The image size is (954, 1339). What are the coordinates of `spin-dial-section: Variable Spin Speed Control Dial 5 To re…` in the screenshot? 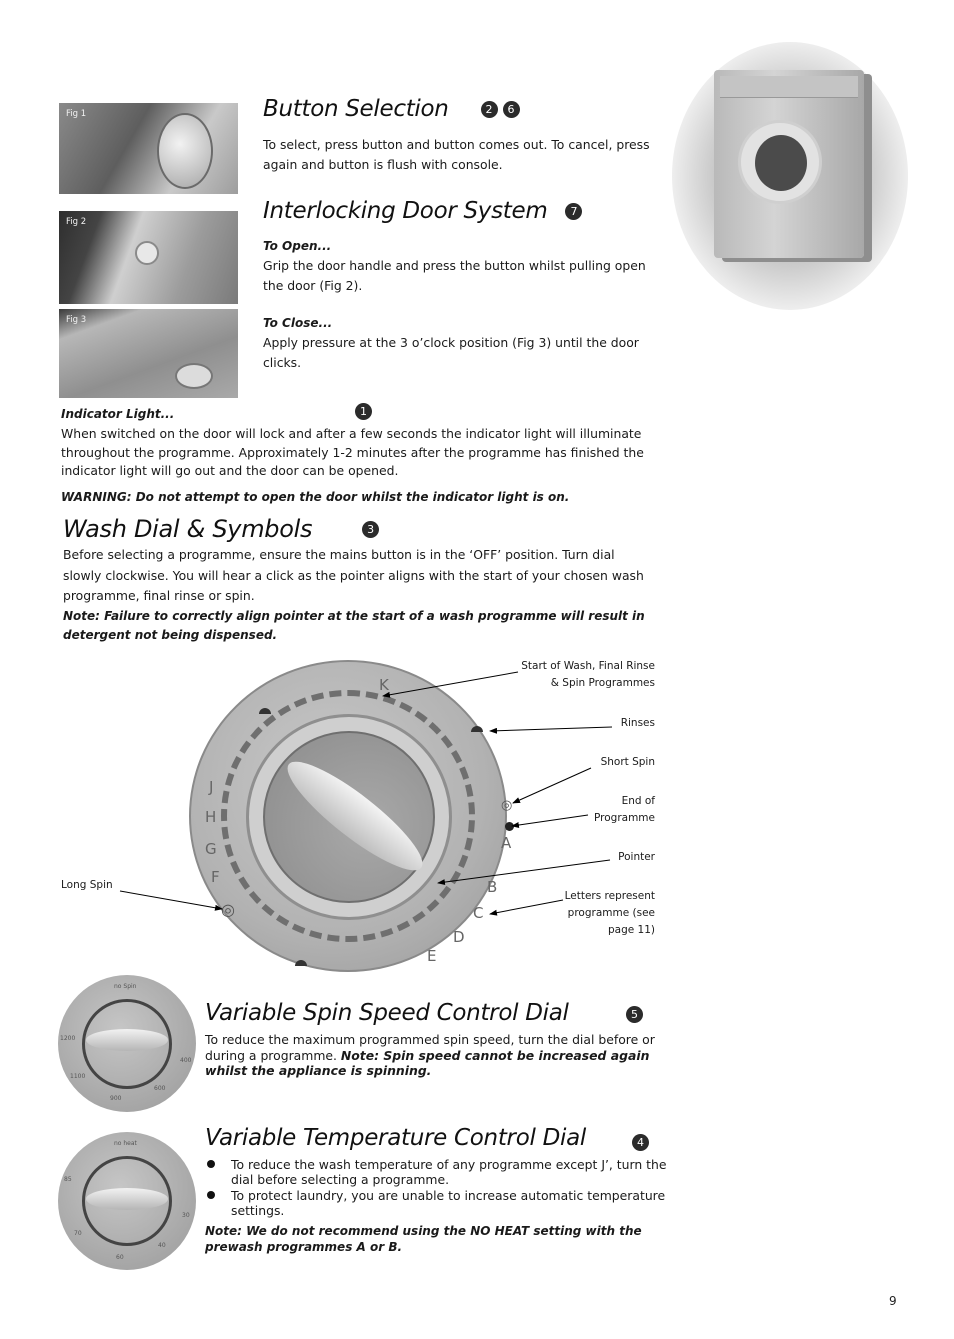 It's located at (436, 1039).